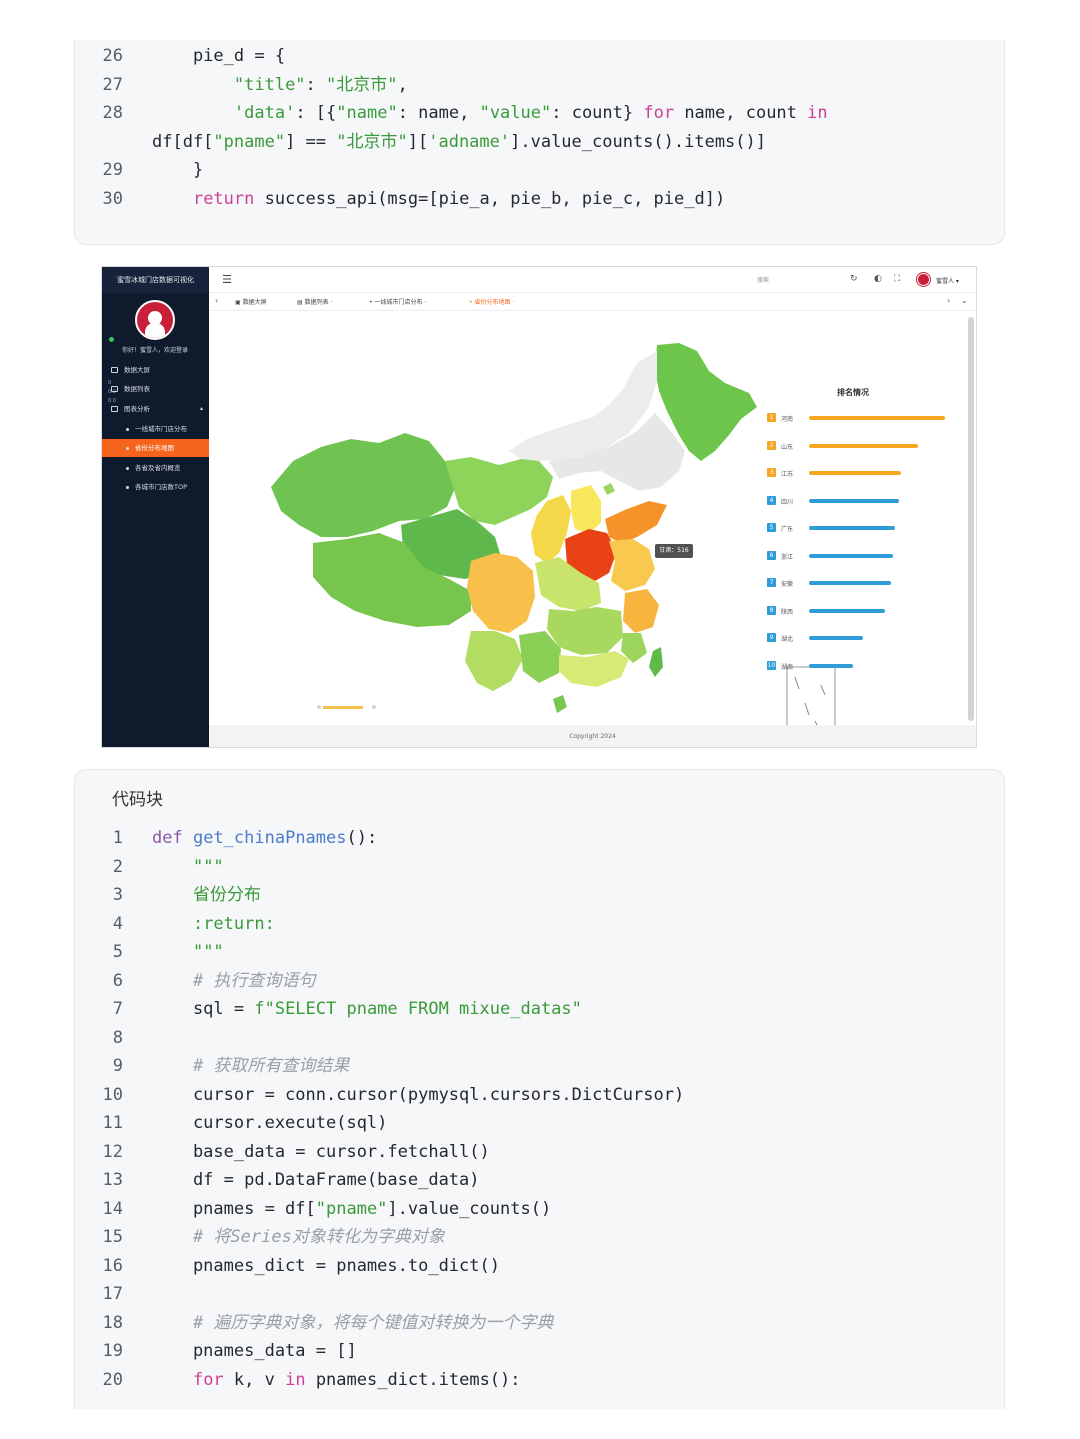 The image size is (1080, 1439). I want to click on tab-label: 省份分布地图, so click(492, 302).